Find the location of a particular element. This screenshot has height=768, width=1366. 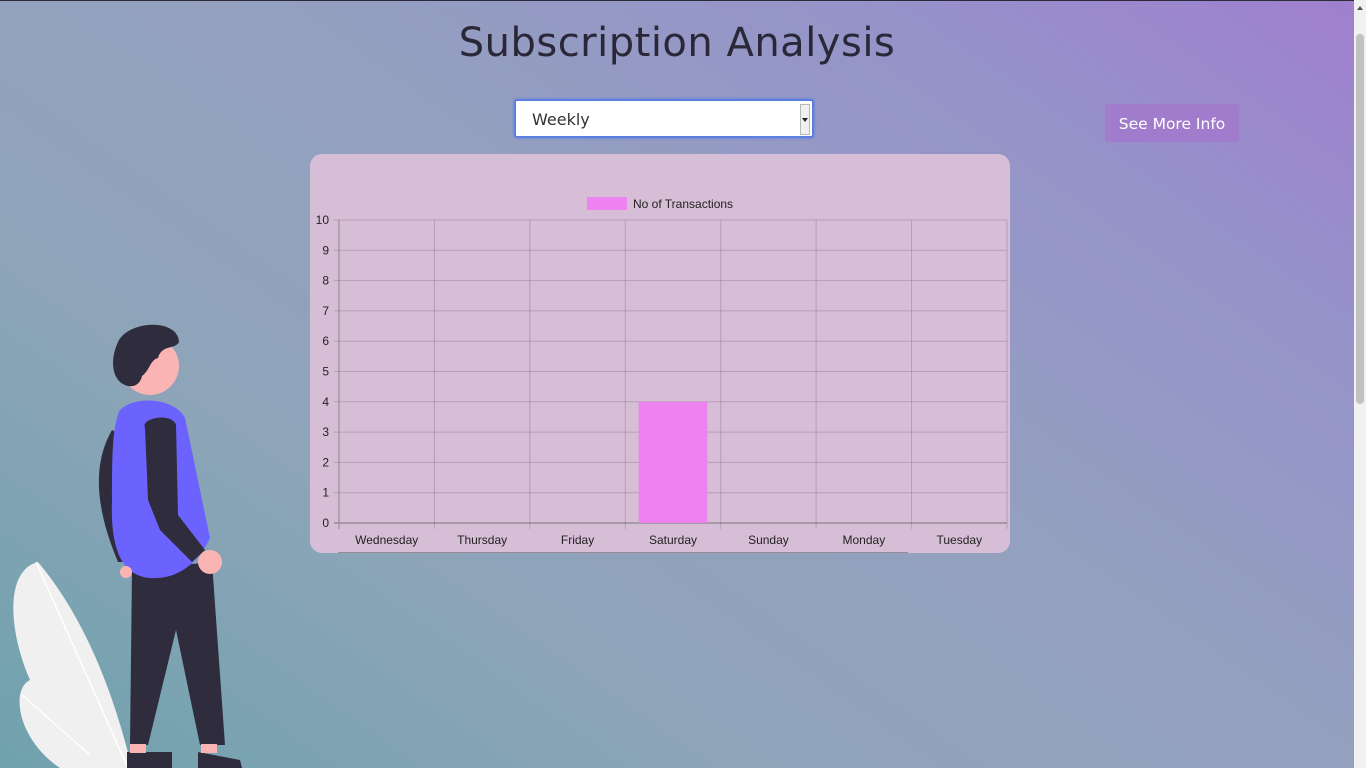

legend-swatch is located at coordinates (607, 203).